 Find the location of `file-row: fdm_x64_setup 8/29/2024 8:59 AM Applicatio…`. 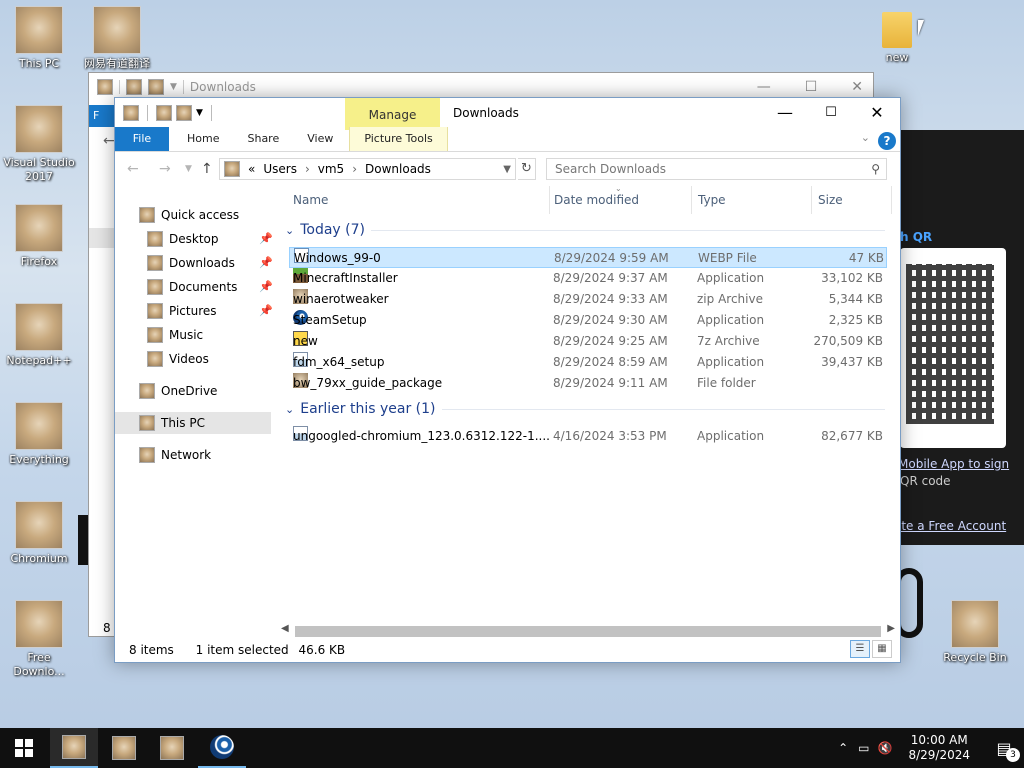

file-row: fdm_x64_setup 8/29/2024 8:59 AM Applicatio… is located at coordinates (588, 362).